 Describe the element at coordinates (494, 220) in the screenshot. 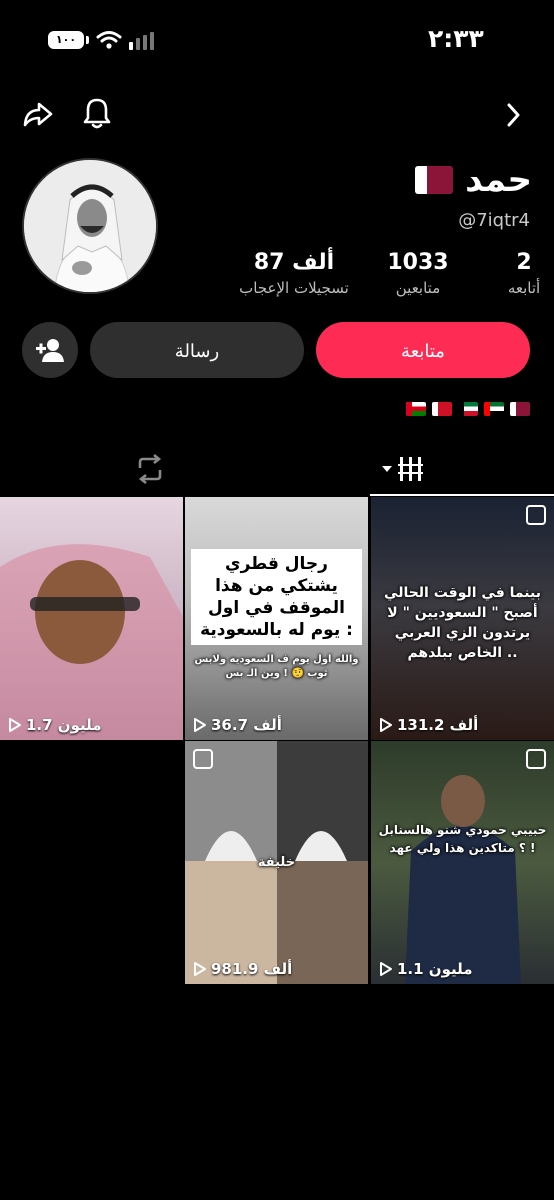

I see `profile-handle: @7iqtr4` at that location.